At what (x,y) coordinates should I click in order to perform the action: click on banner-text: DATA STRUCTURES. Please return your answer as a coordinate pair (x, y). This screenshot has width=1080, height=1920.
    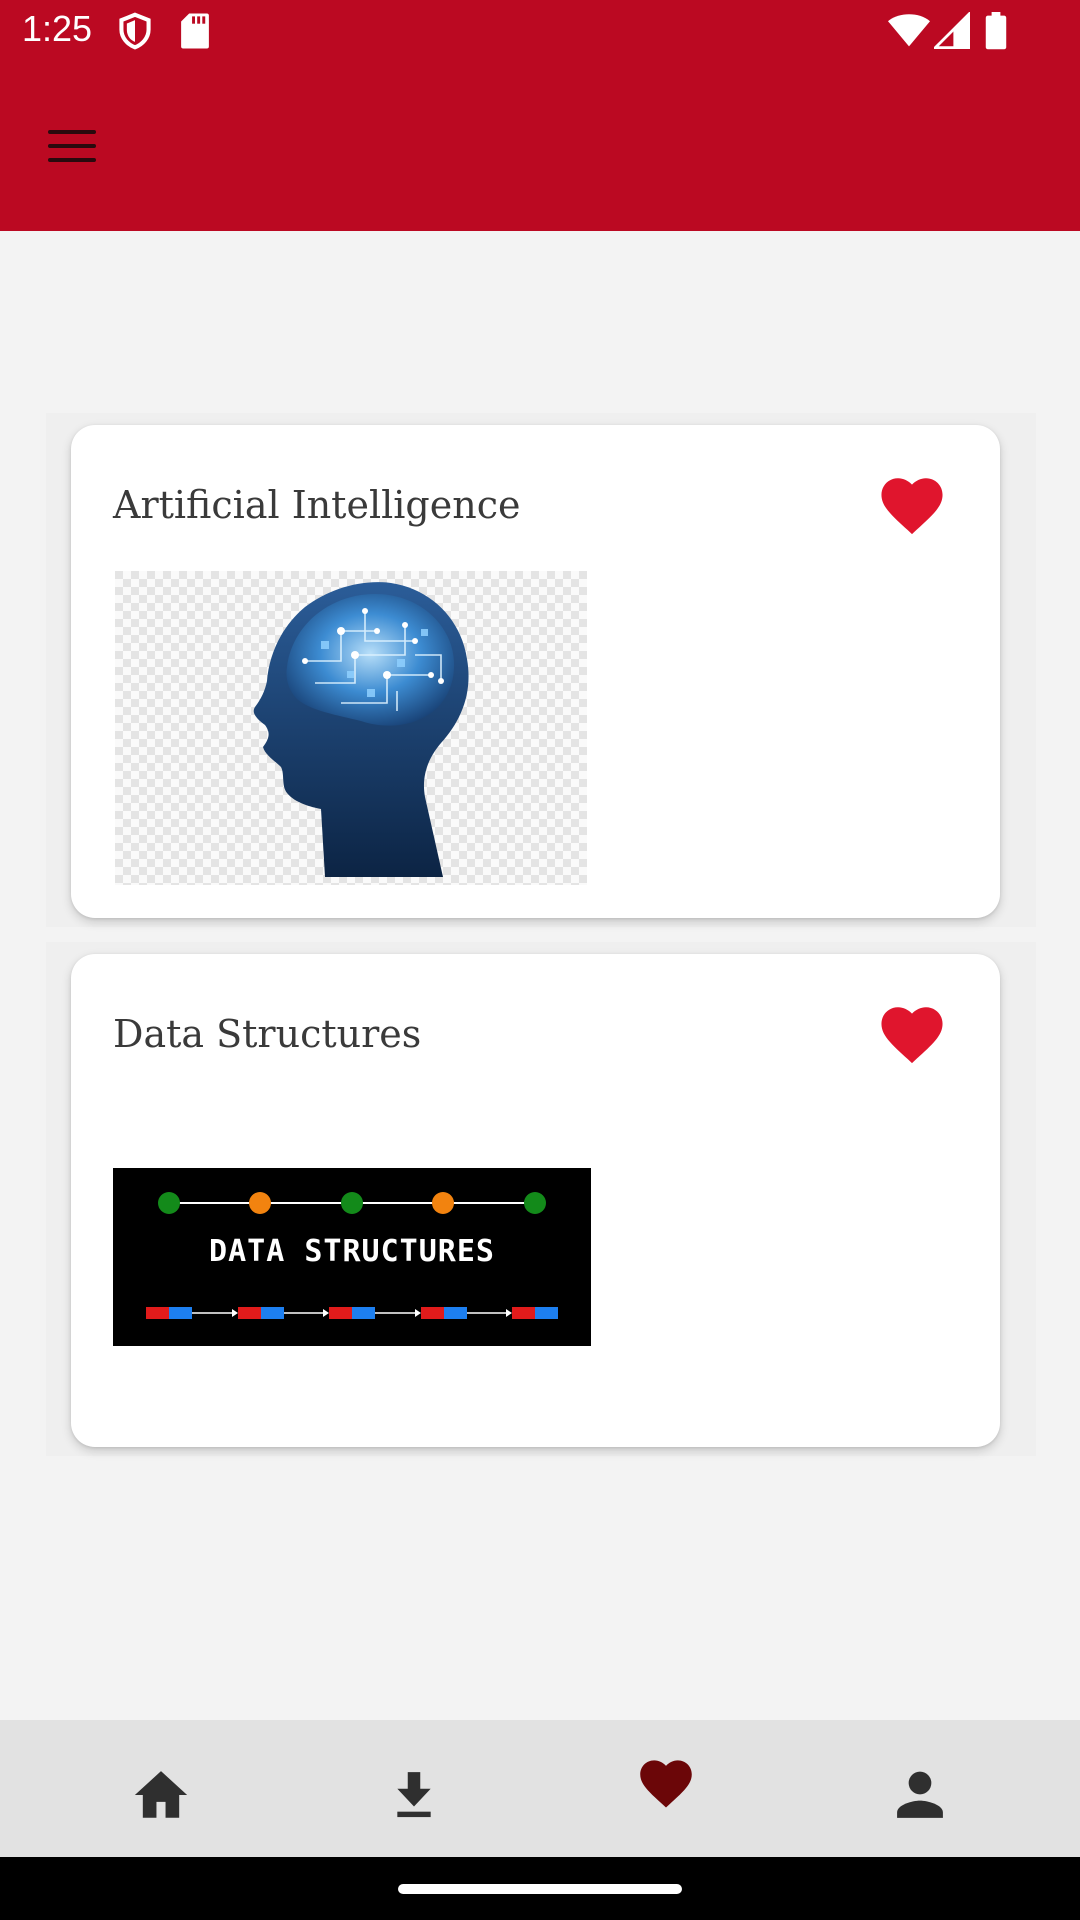
    Looking at the image, I should click on (352, 1251).